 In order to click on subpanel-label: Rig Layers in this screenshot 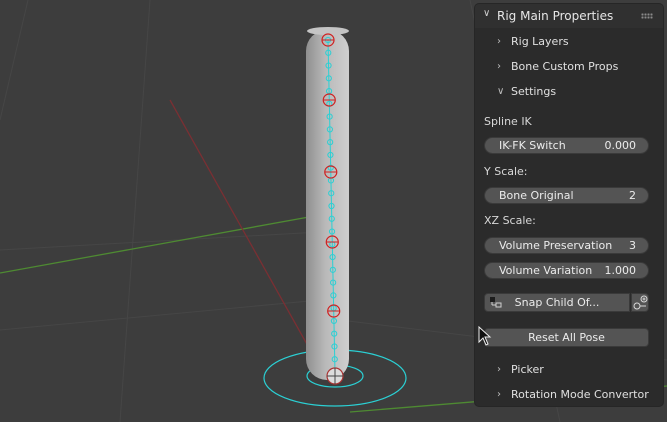, I will do `click(540, 41)`.